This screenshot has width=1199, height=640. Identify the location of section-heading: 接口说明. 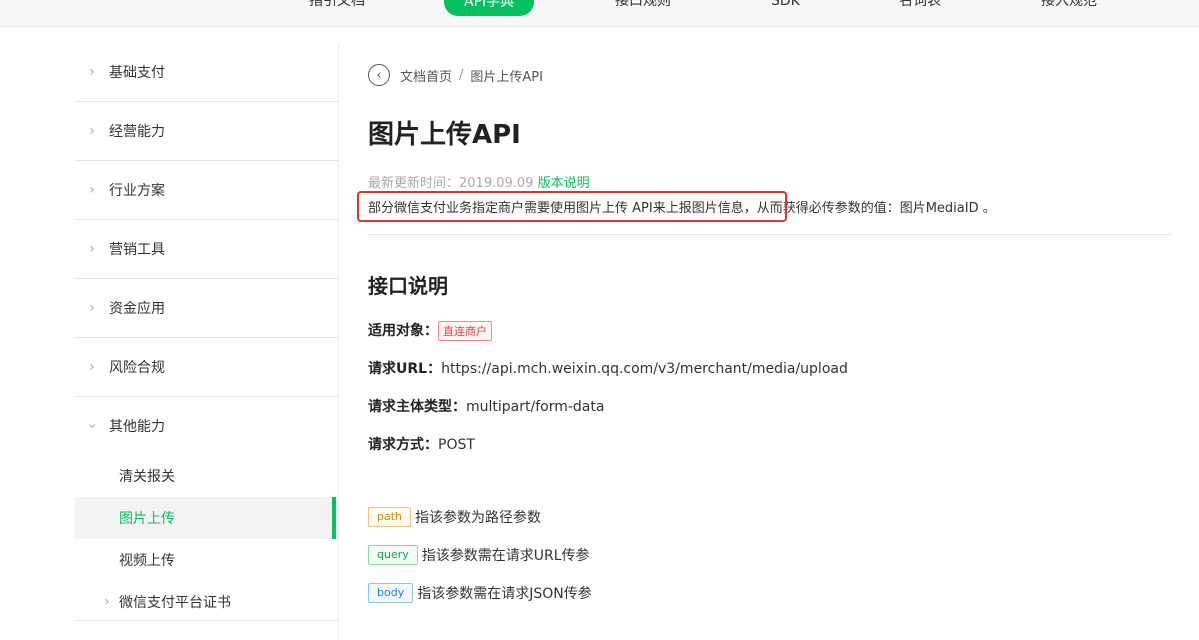
(408, 286).